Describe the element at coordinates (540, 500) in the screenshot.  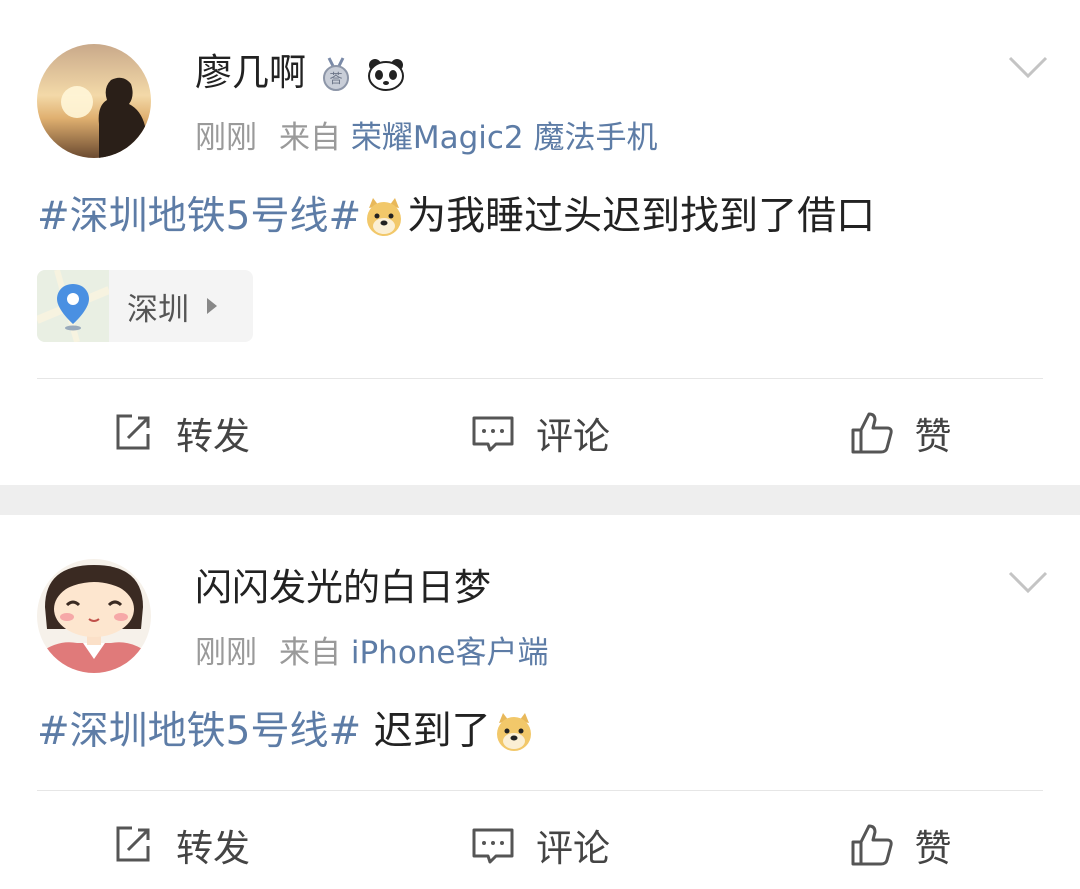
I see `post-separator` at that location.